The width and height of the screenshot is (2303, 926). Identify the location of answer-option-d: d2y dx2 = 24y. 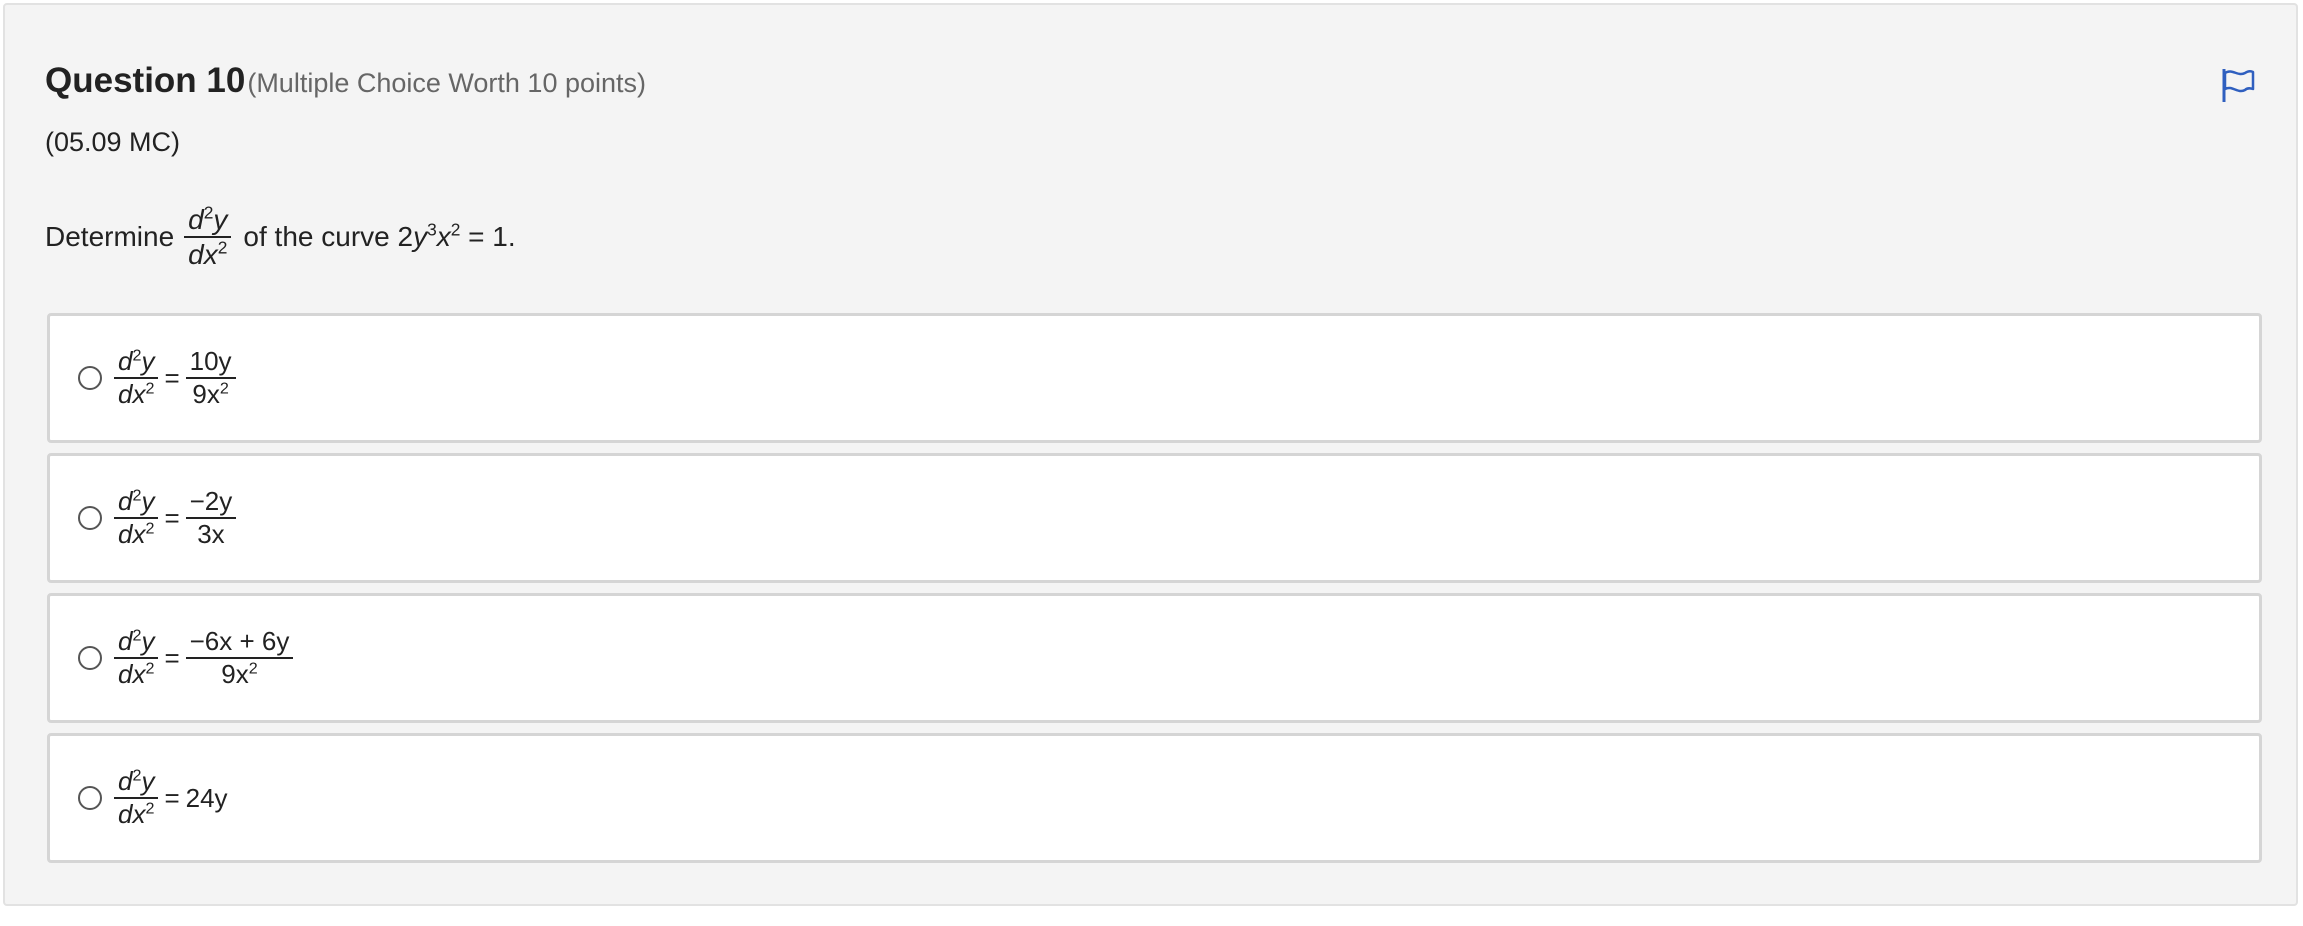
(1154, 798).